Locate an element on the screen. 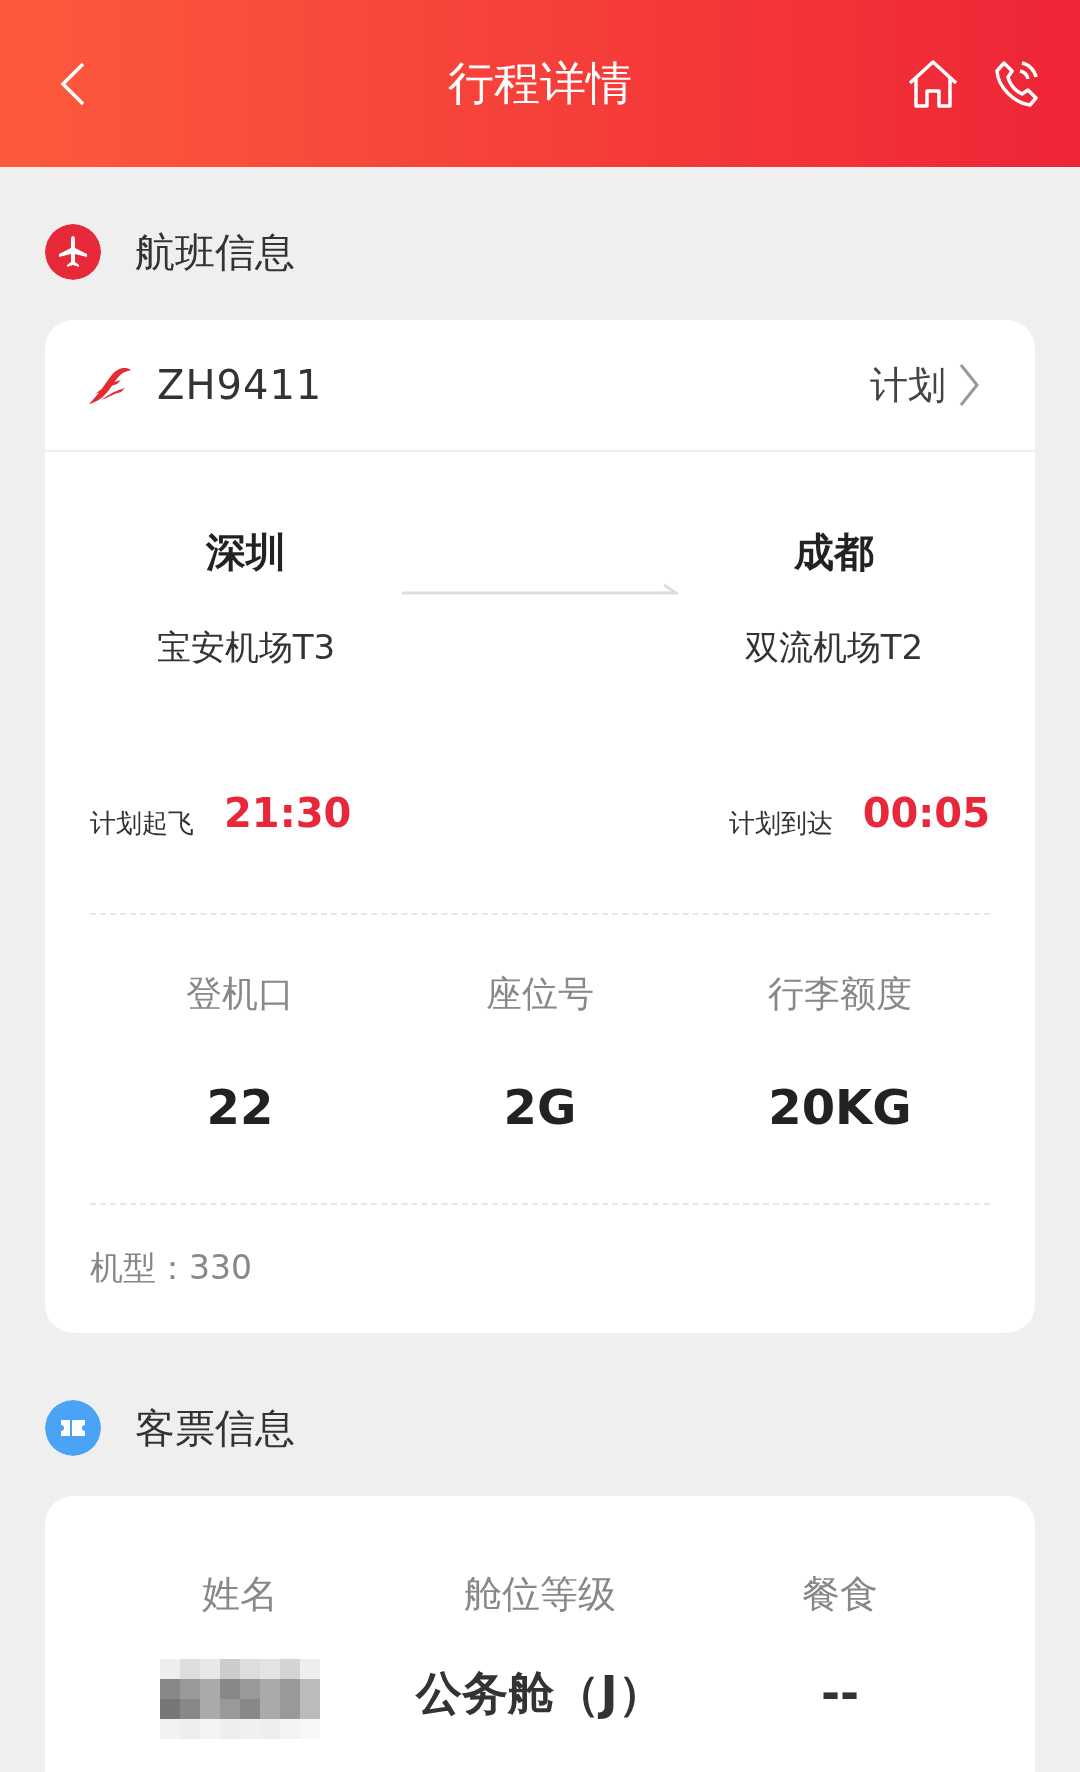 The height and width of the screenshot is (1772, 1080). section-title: 航班信息 is located at coordinates (215, 252).